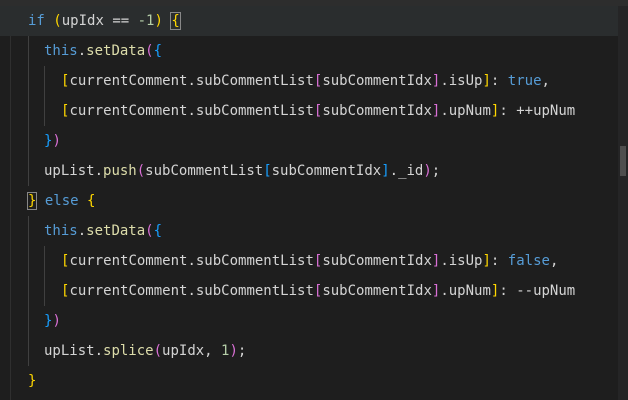  I want to click on code-token: subCommentList, so click(204, 171).